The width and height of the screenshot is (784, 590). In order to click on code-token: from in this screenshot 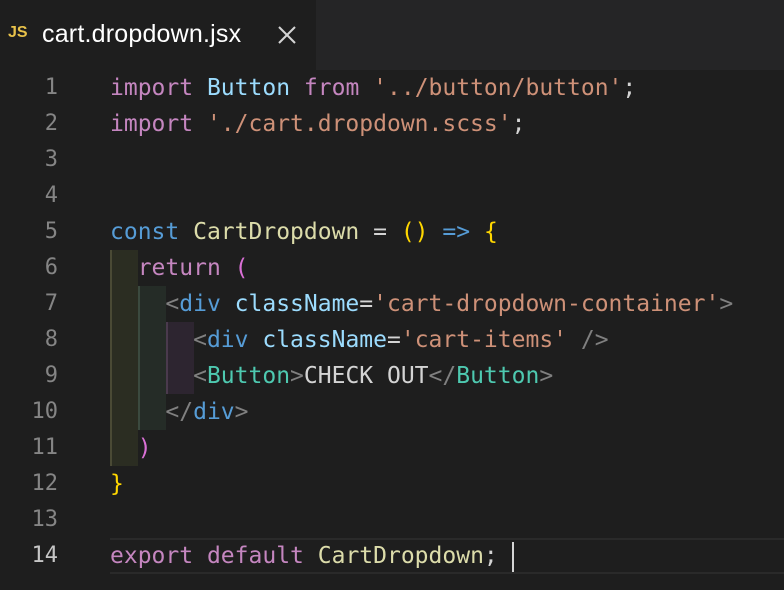, I will do `click(331, 88)`.